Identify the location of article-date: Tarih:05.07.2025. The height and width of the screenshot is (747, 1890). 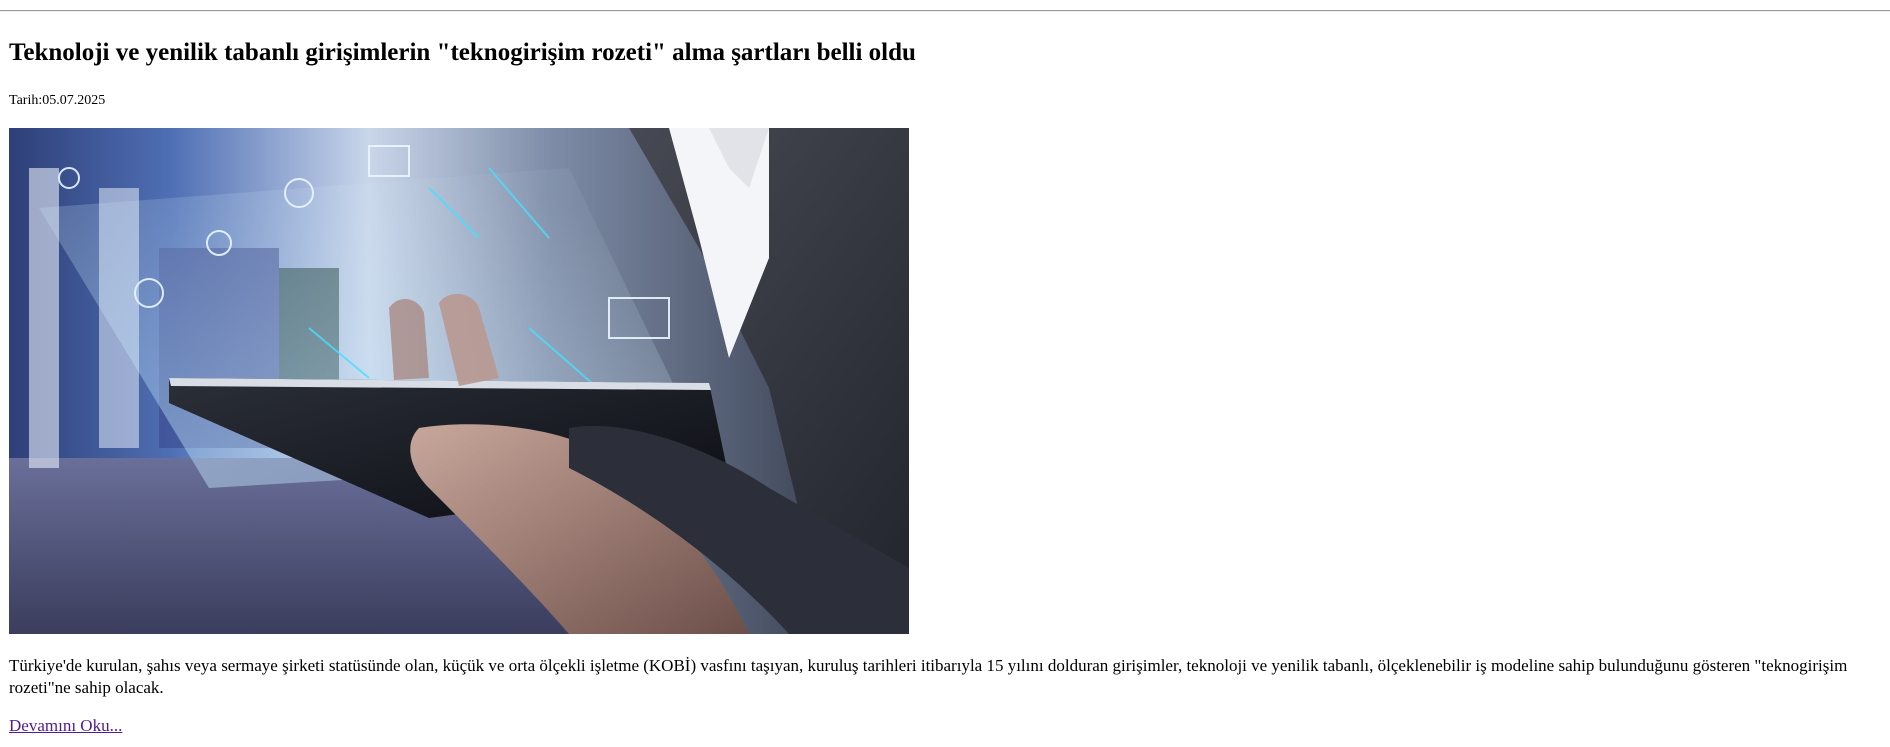
(57, 100).